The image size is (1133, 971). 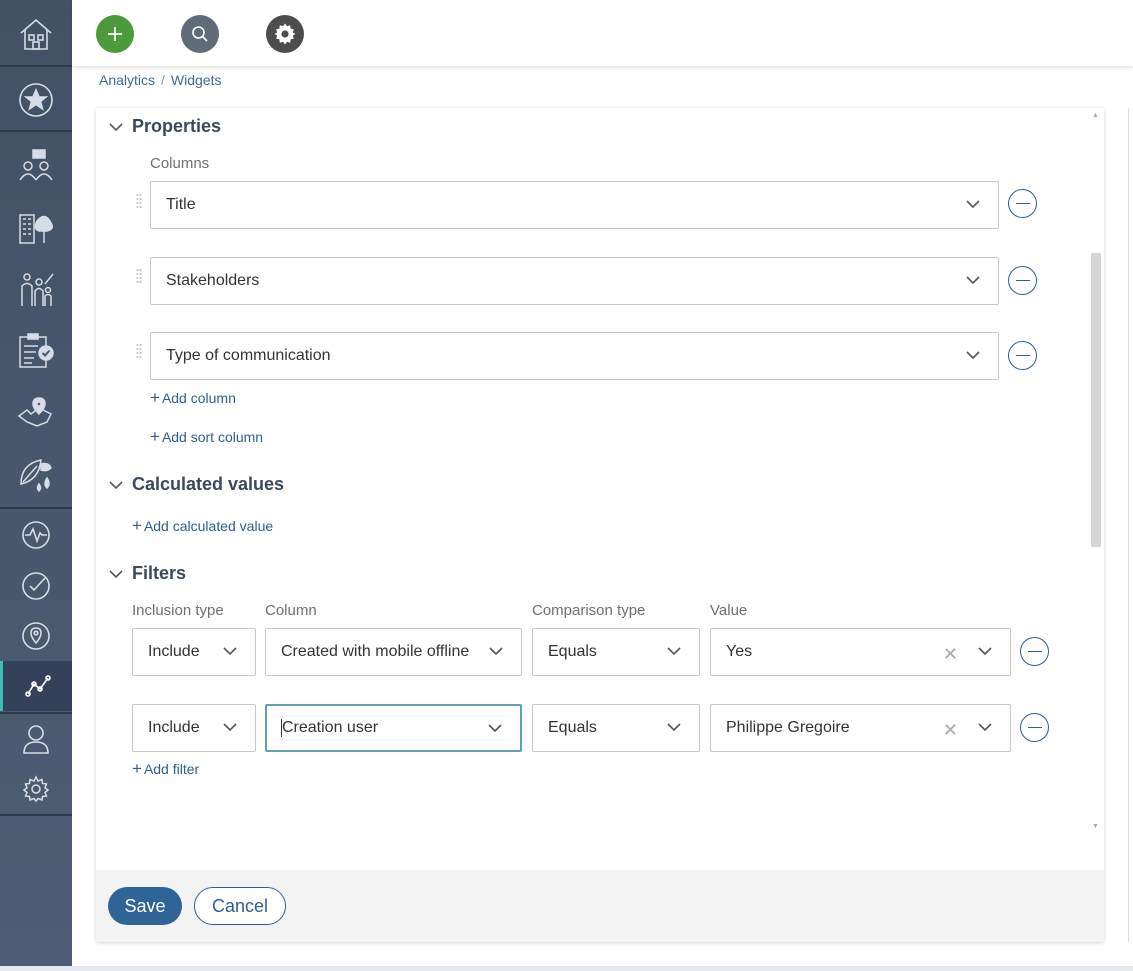 I want to click on column-select: Stakeholders, so click(x=574, y=281).